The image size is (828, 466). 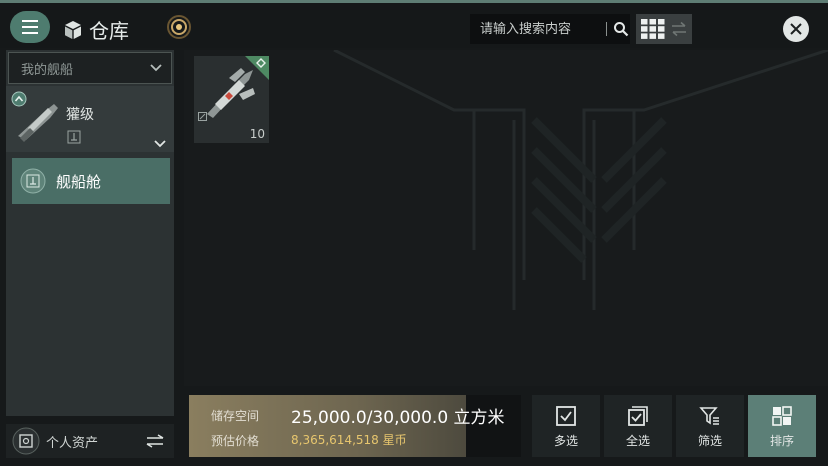 I want to click on price-value: 8,365,614,518 星币, so click(x=349, y=440).